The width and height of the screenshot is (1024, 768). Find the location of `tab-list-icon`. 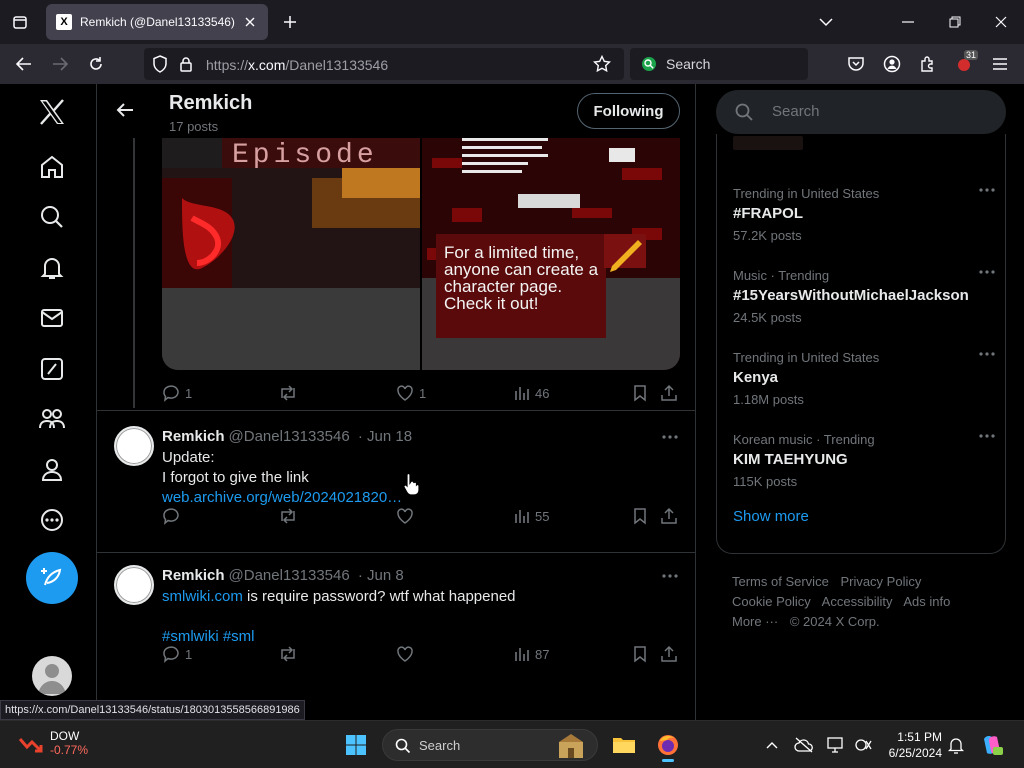

tab-list-icon is located at coordinates (20, 22).